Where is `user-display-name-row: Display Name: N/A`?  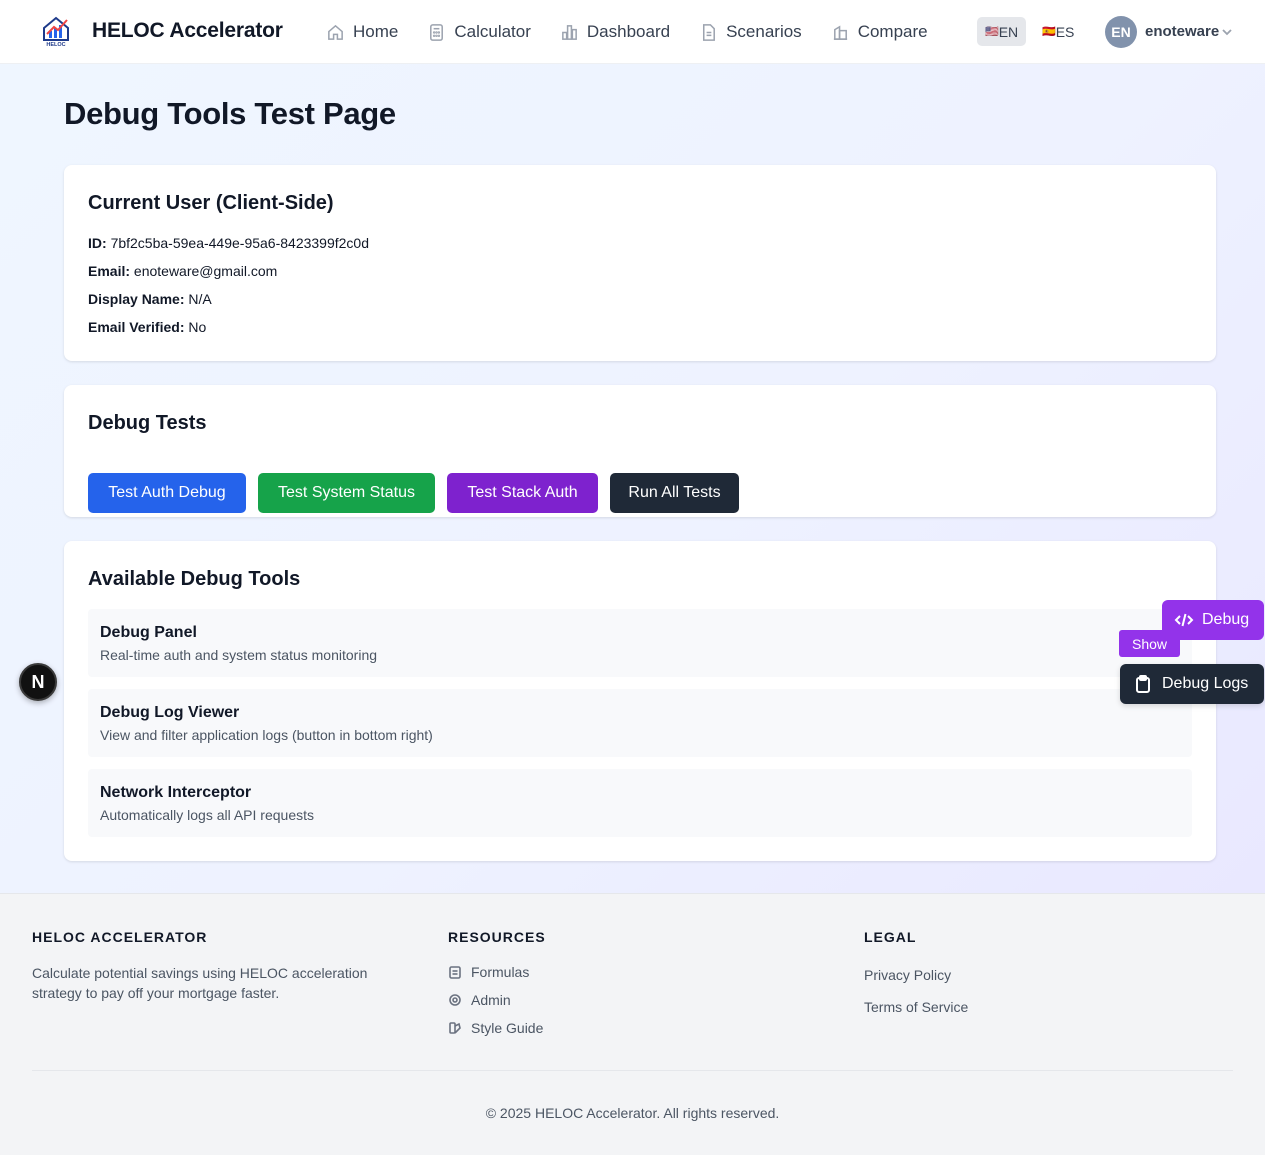
user-display-name-row: Display Name: N/A is located at coordinates (150, 299).